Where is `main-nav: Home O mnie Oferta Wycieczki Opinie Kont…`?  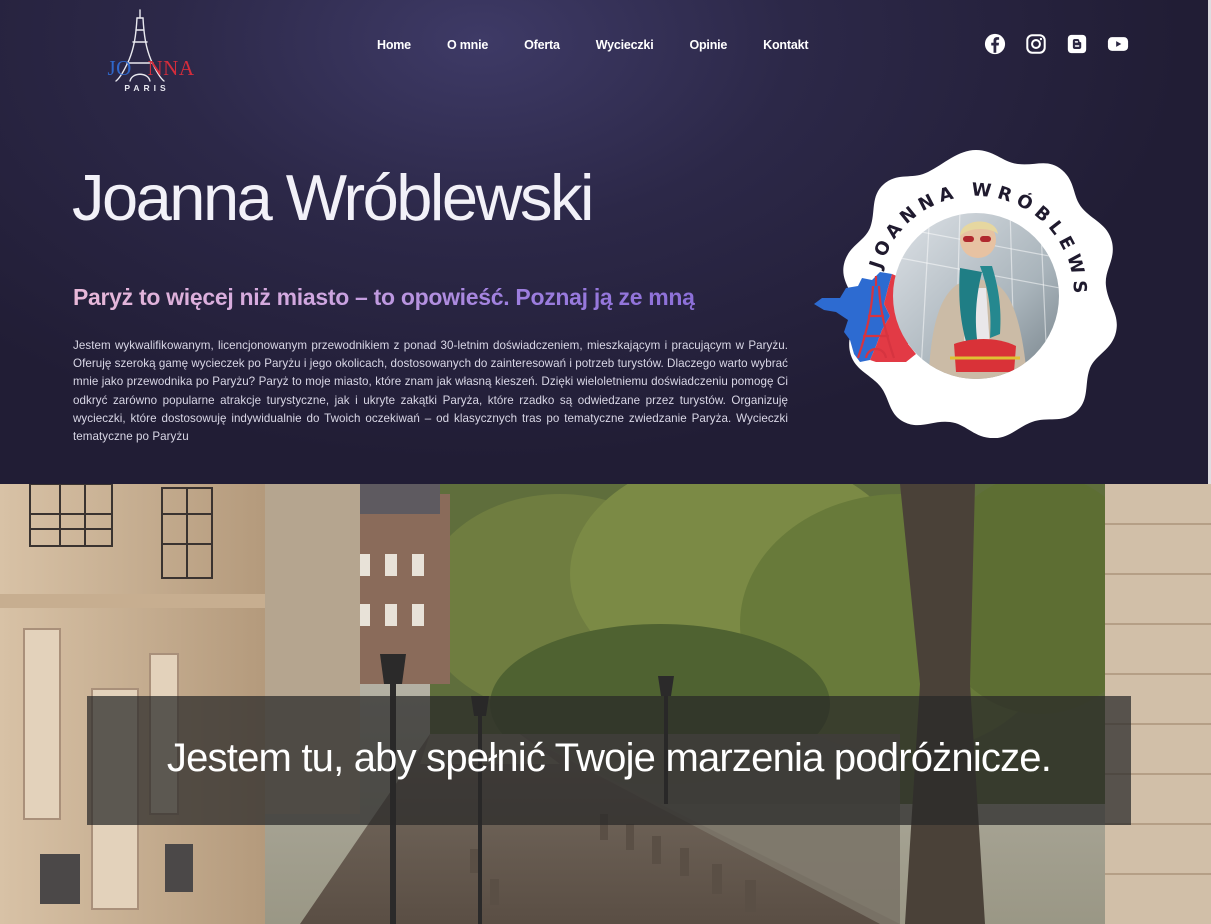 main-nav: Home O mnie Oferta Wycieczki Opinie Kont… is located at coordinates (593, 45).